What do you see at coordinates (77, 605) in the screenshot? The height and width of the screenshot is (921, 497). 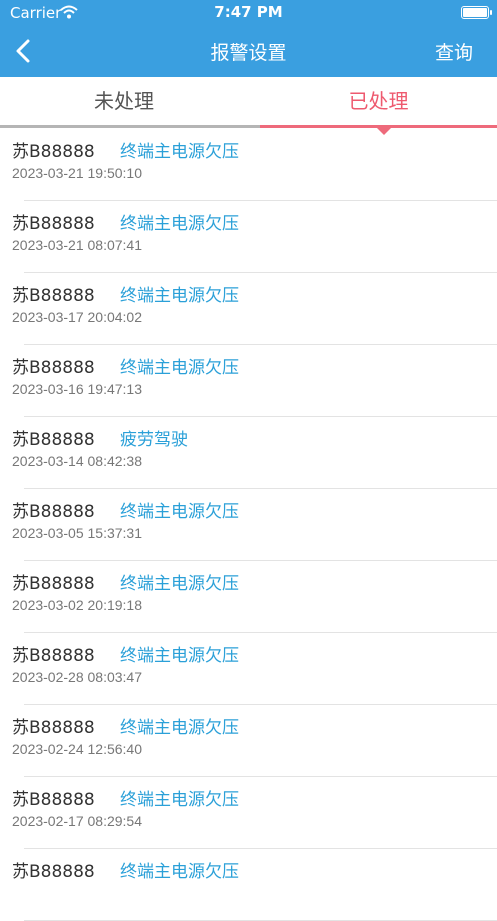 I see `alarm-time: 2023-03-02 20:19:18` at bounding box center [77, 605].